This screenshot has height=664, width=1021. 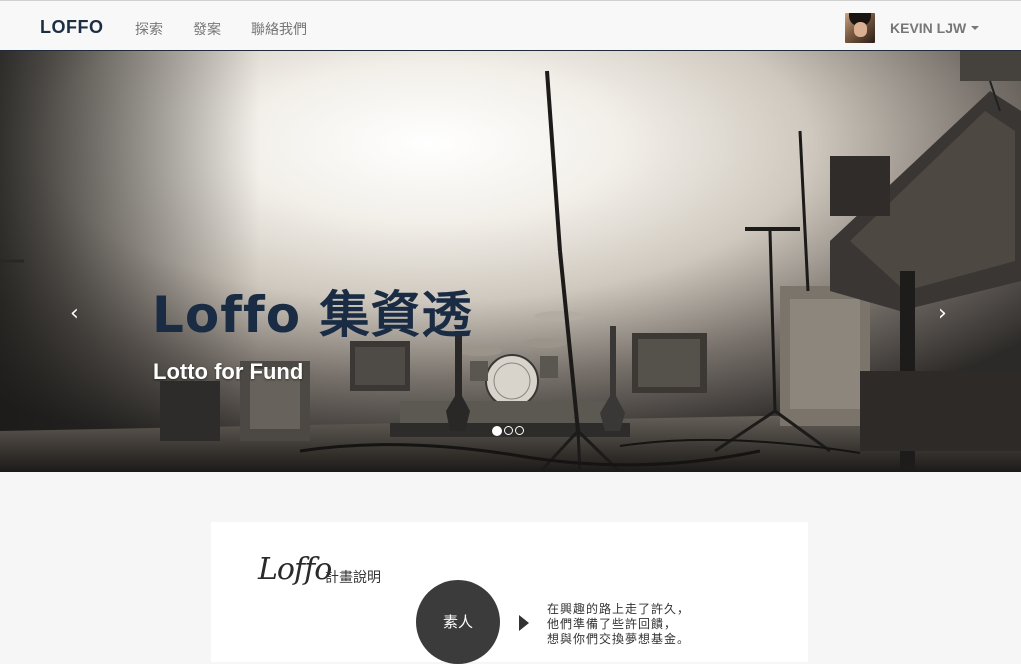 I want to click on loffo-logo: Loffo, so click(x=295, y=569).